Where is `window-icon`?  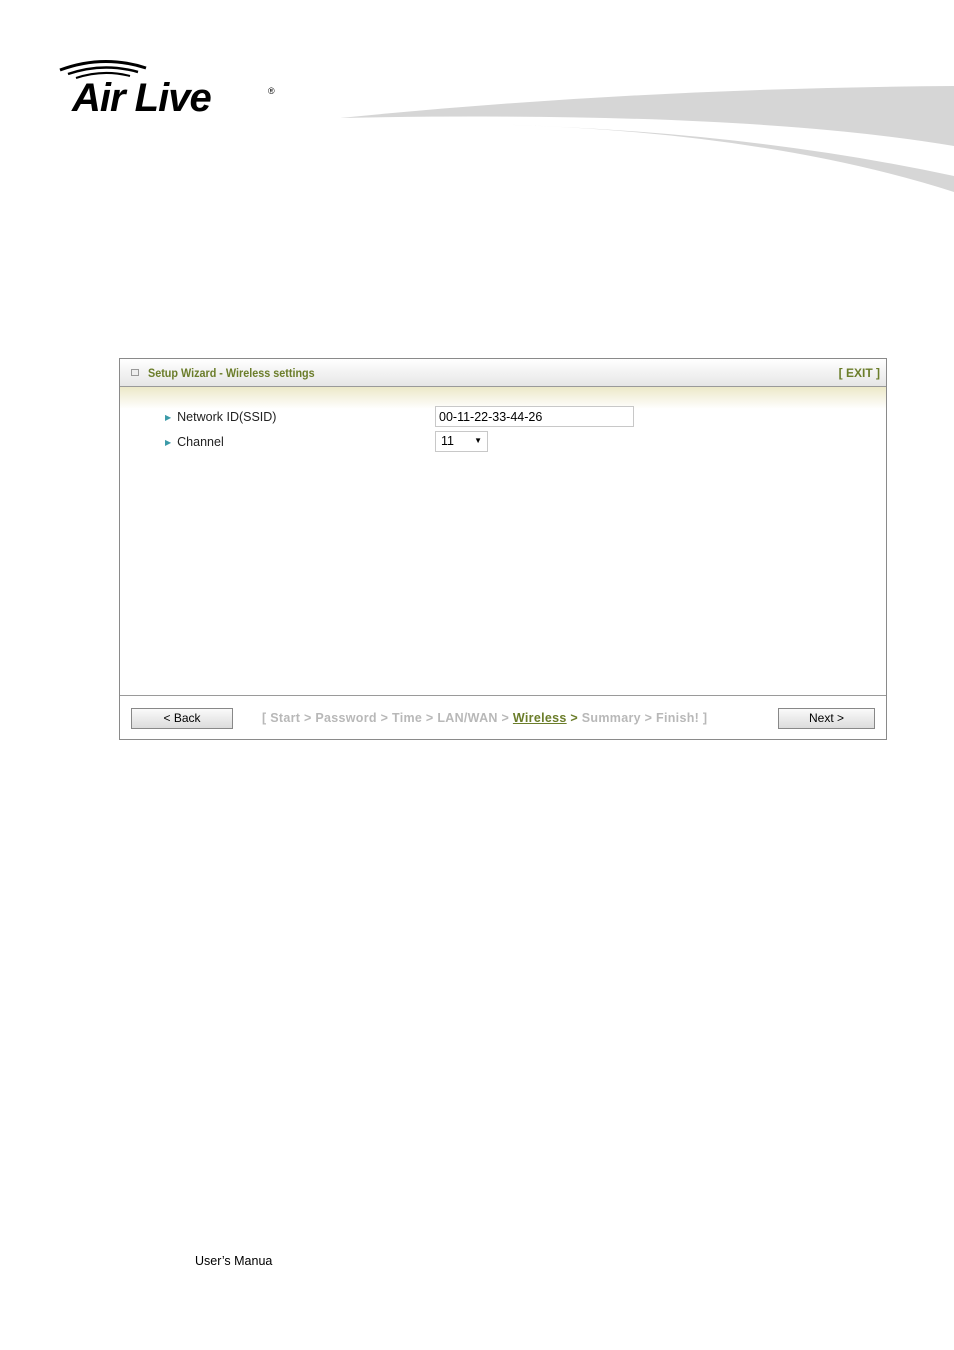 window-icon is located at coordinates (135, 372).